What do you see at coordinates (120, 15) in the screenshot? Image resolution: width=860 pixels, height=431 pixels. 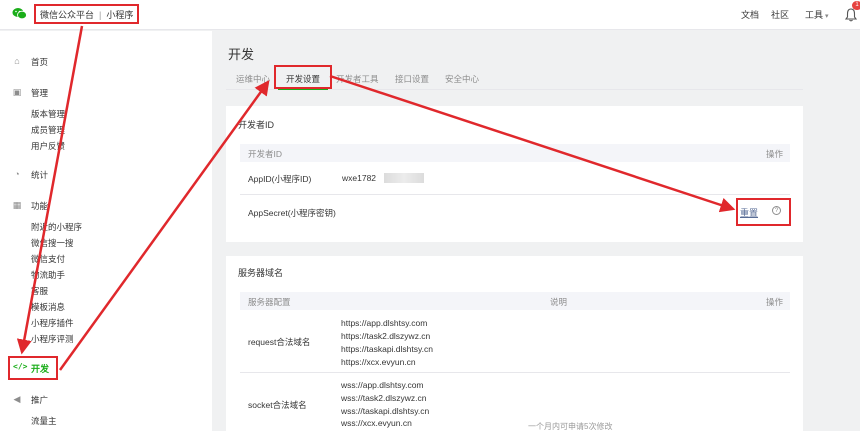 I see `product-name: 小程序` at bounding box center [120, 15].